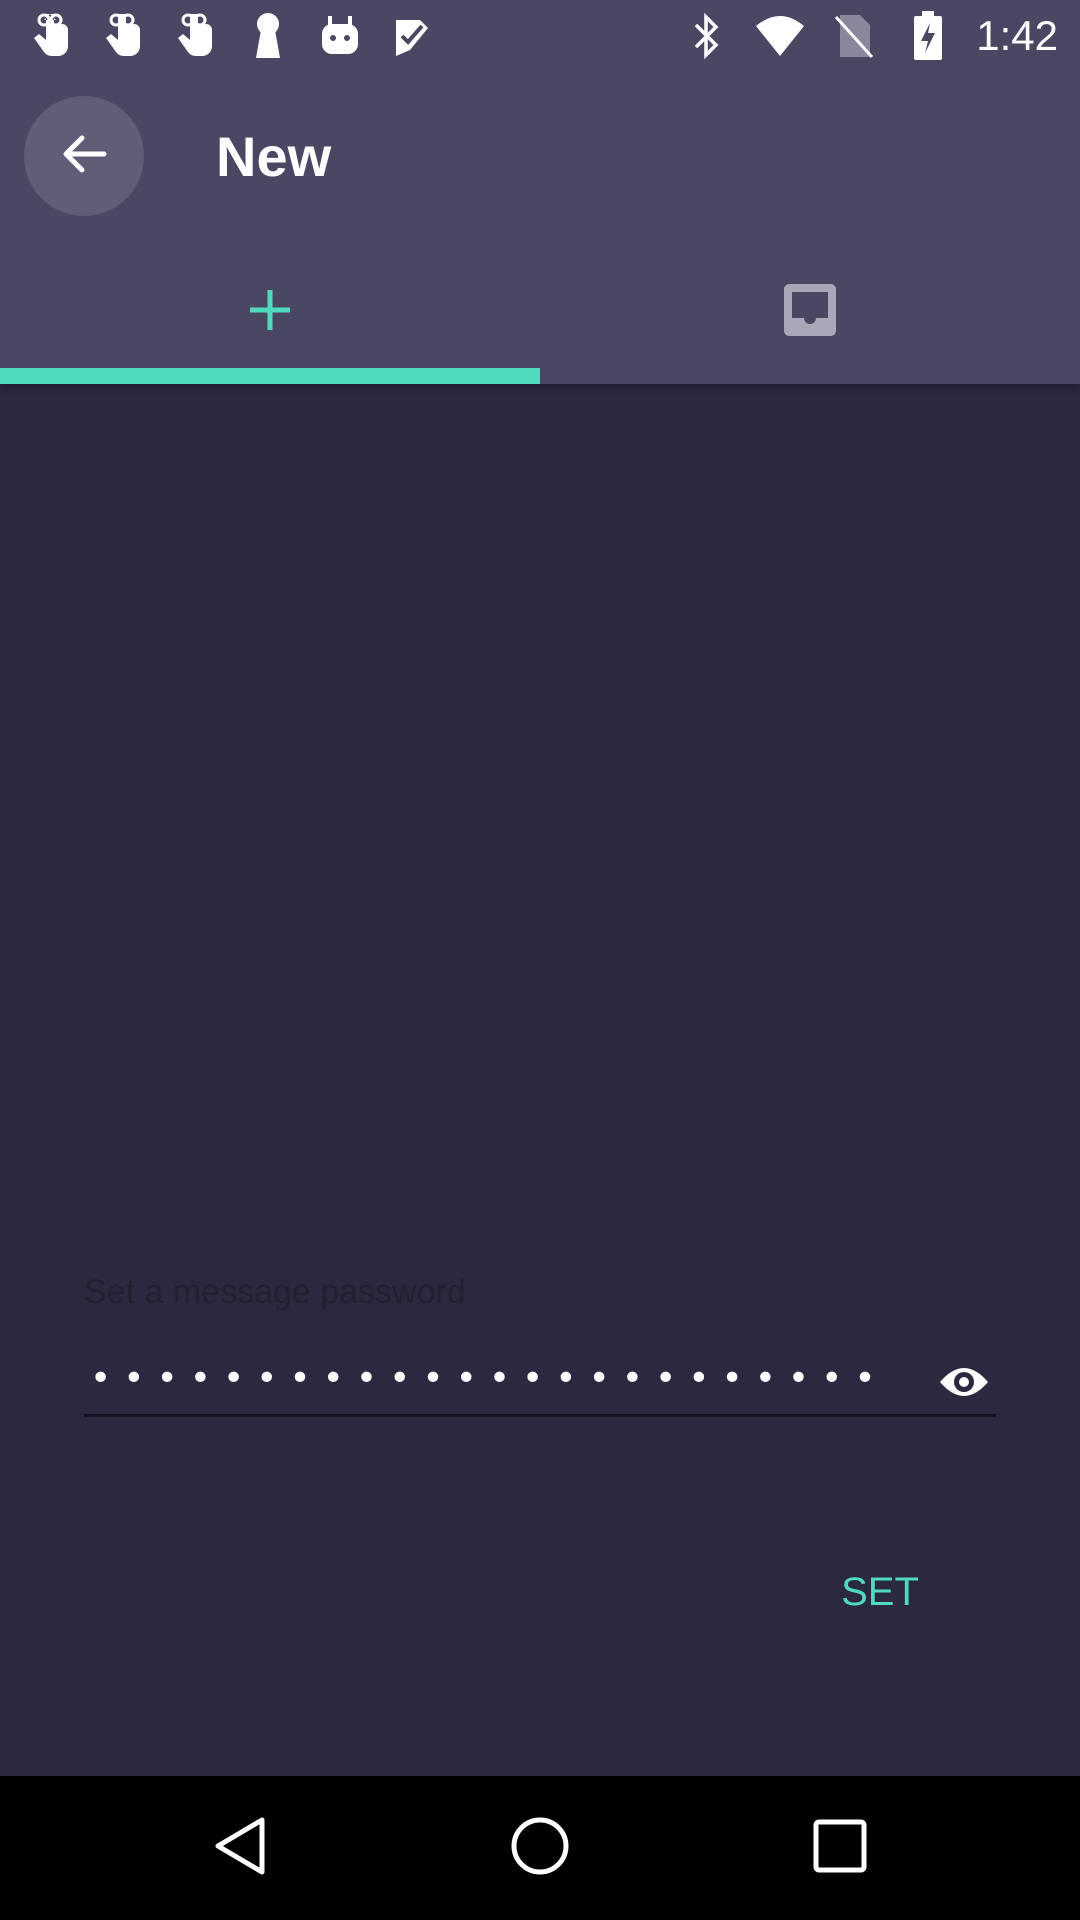  I want to click on tab-new, so click(270, 312).